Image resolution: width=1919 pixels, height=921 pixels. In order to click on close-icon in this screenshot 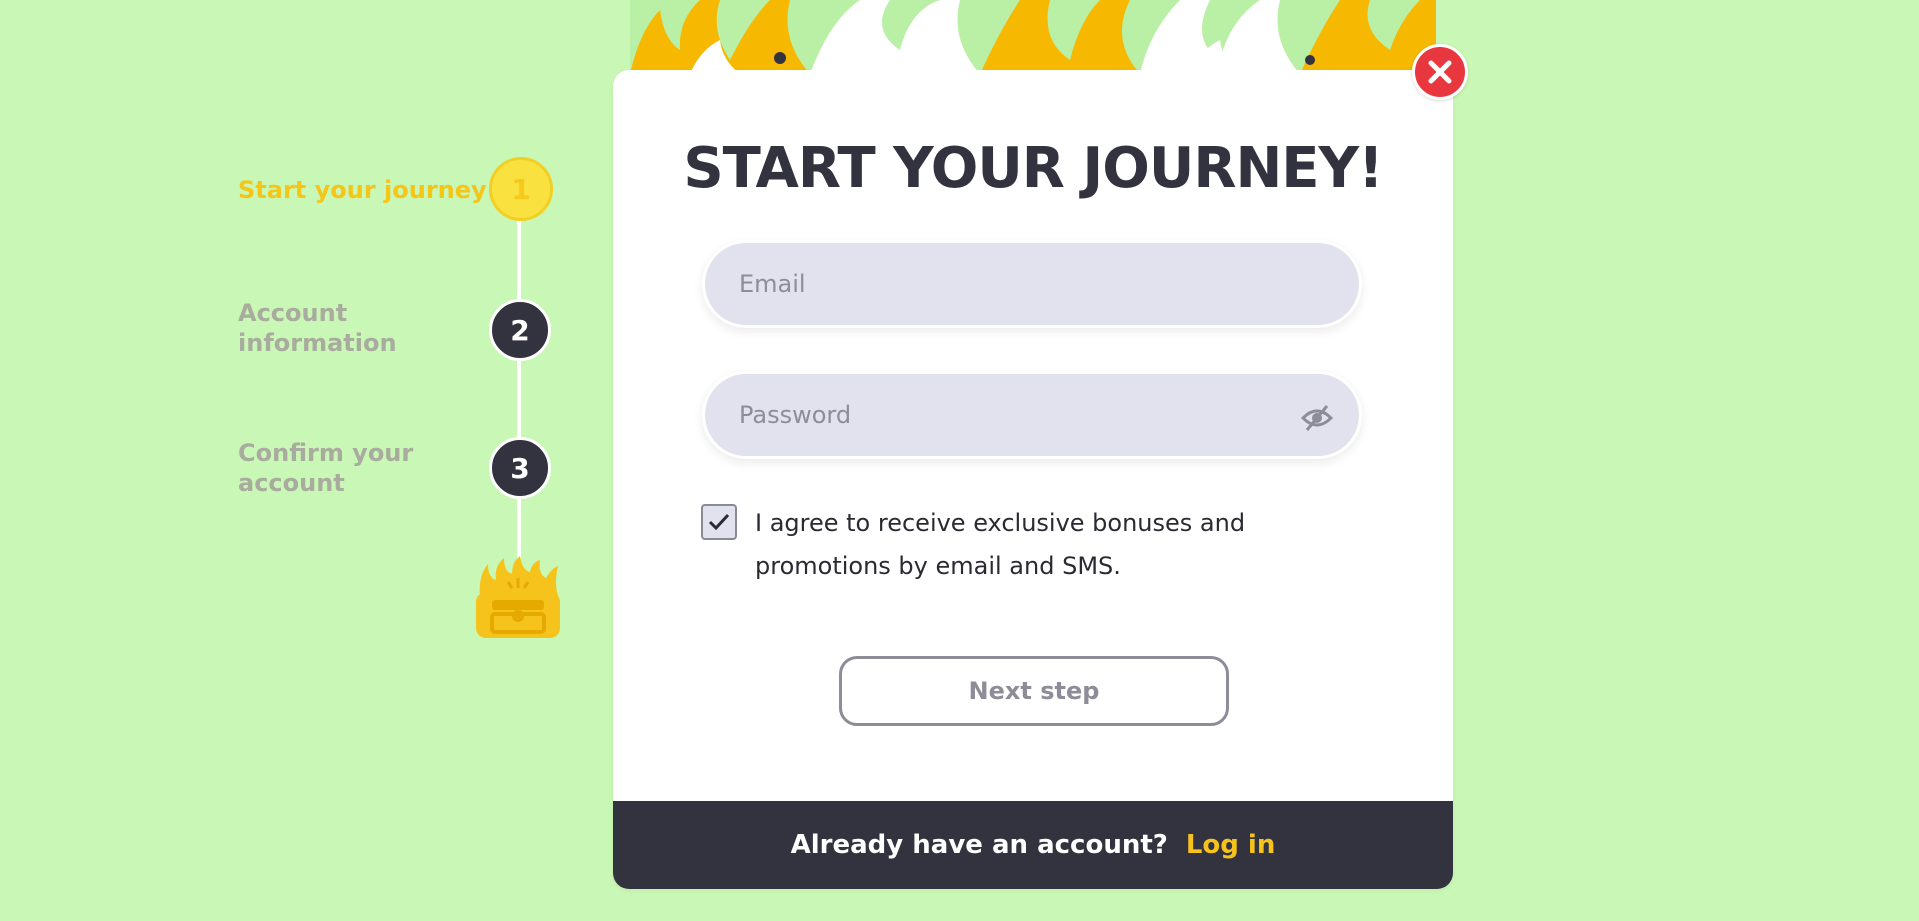, I will do `click(1440, 72)`.